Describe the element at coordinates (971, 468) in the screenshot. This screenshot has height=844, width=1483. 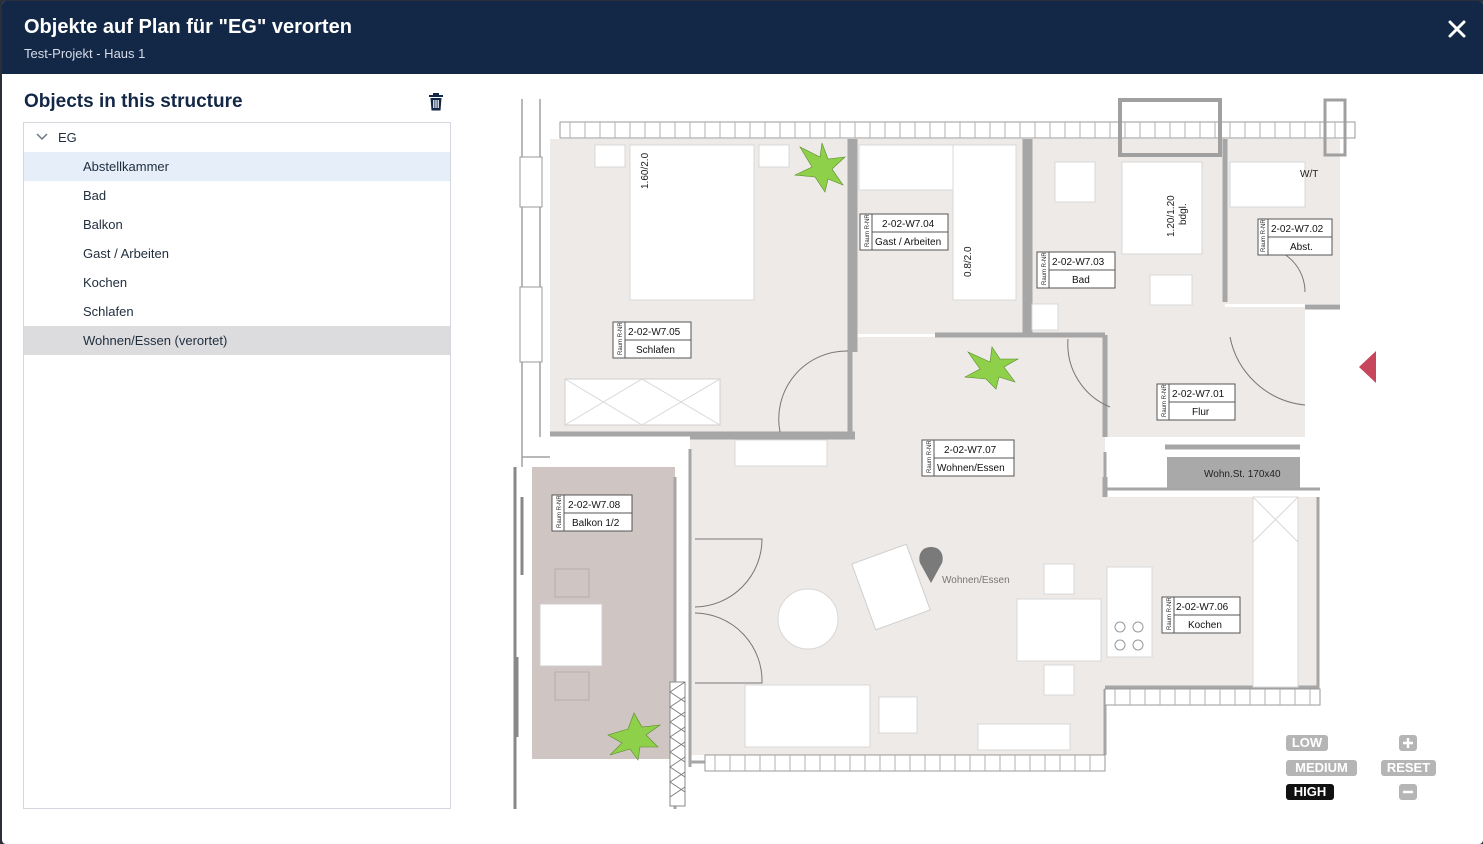
I see `room-name: Wohnen/Essen` at that location.